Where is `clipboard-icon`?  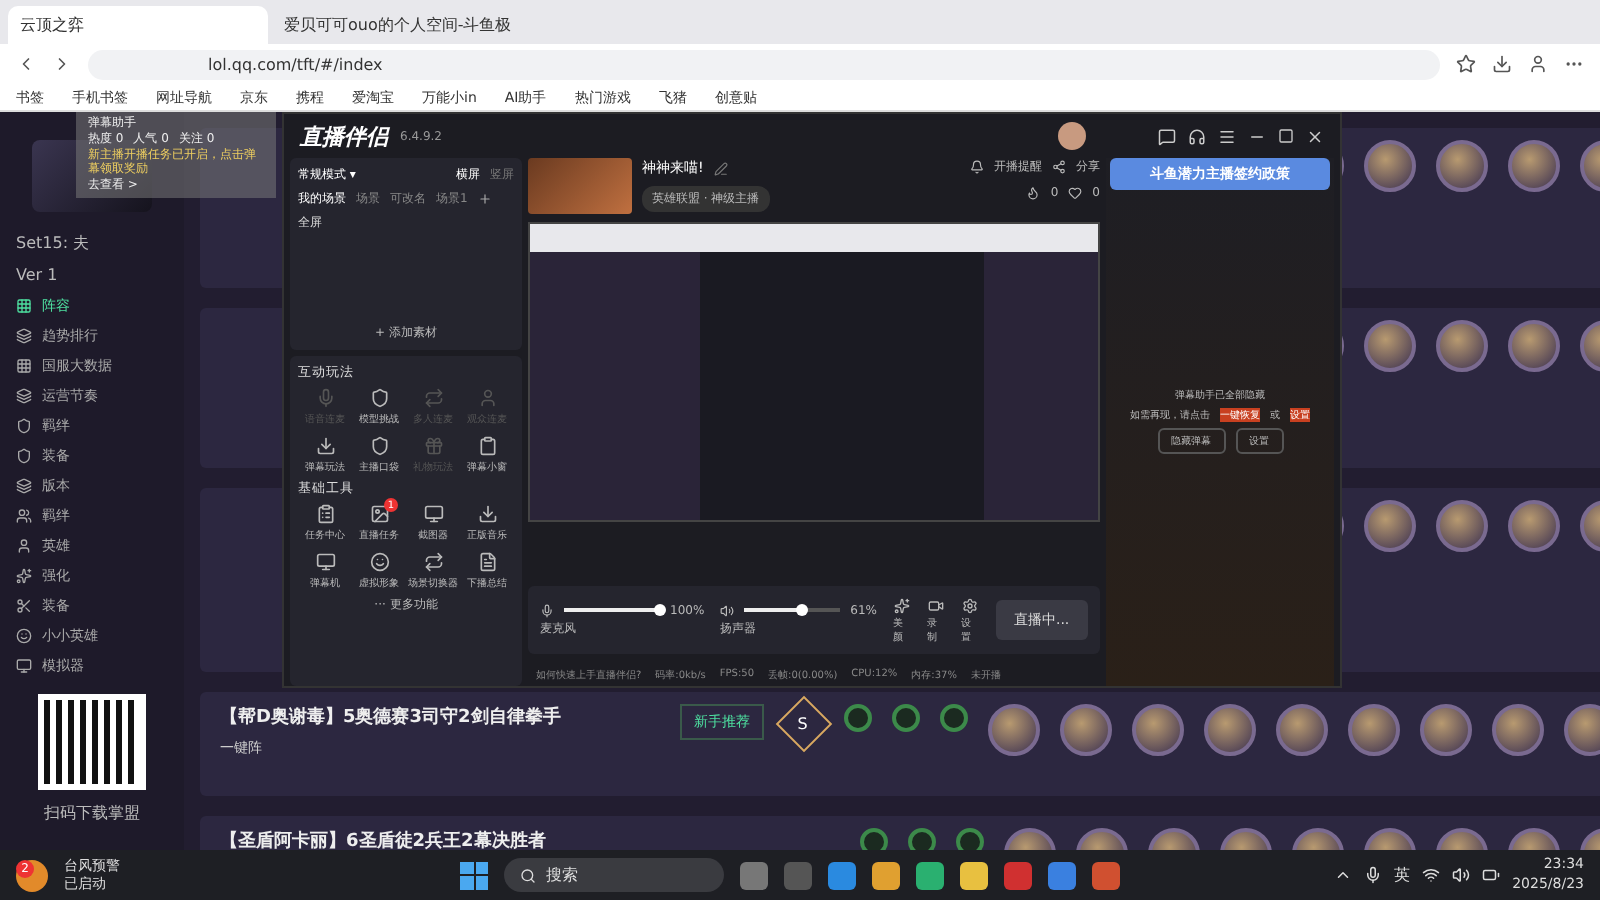 clipboard-icon is located at coordinates (487, 446).